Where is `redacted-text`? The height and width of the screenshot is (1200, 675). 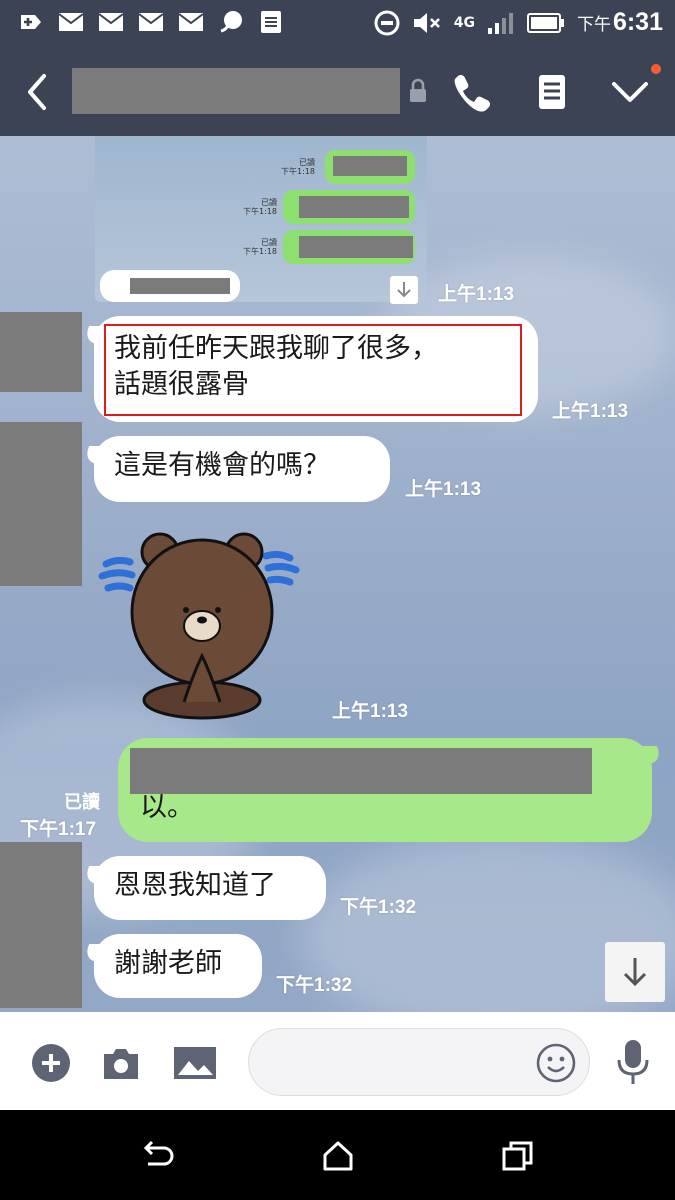
redacted-text is located at coordinates (361, 771).